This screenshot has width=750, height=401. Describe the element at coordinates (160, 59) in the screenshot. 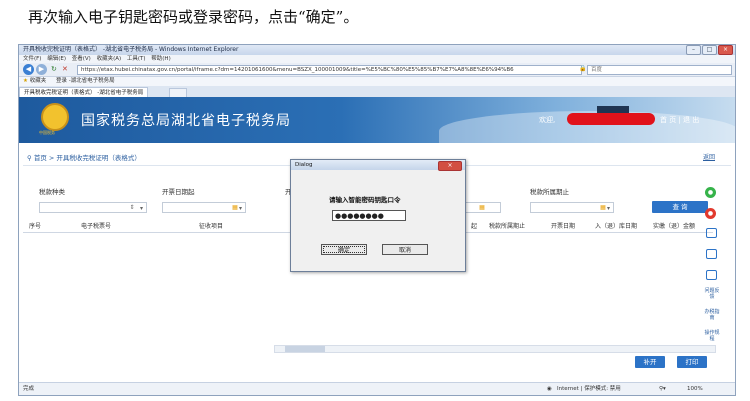

I see `menu-help: 帮助(H)` at that location.